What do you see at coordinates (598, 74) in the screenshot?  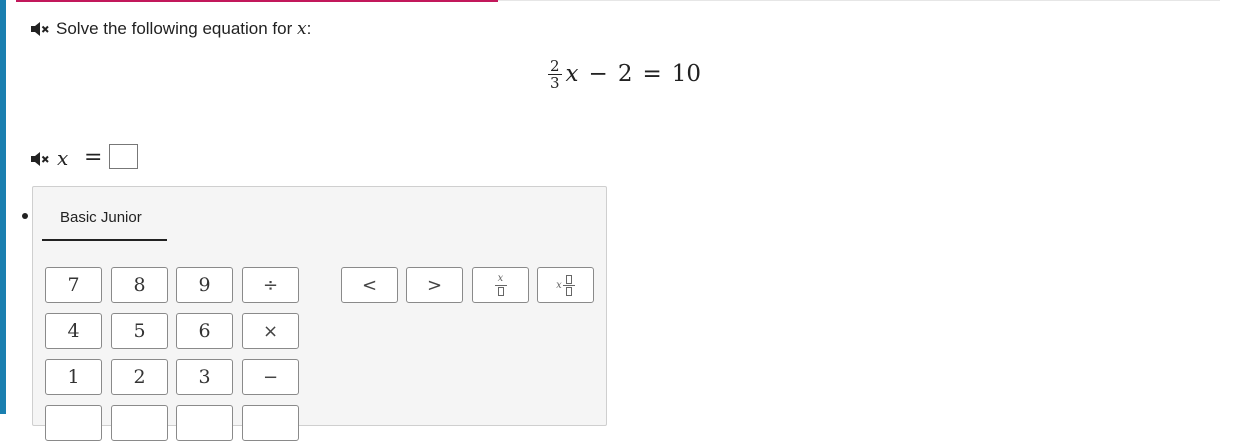 I see `equation-minus: −` at bounding box center [598, 74].